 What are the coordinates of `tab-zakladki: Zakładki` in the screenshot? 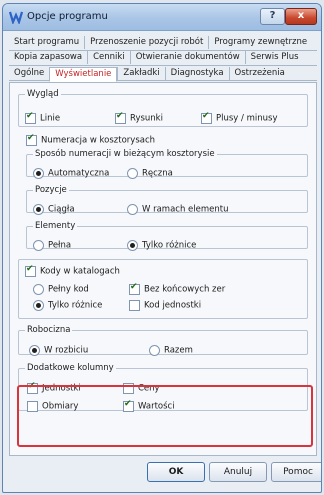 It's located at (140, 73).